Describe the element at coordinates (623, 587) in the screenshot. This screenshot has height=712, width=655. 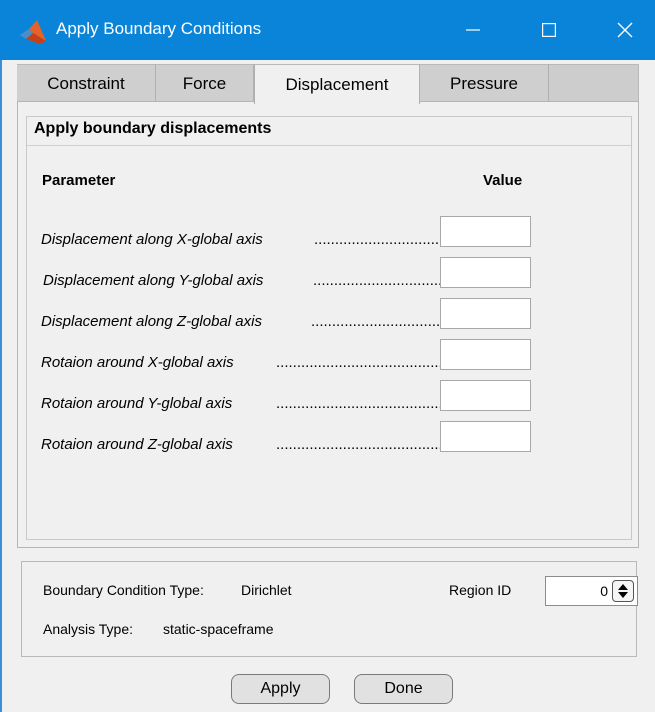
I see `spin-up-icon` at that location.